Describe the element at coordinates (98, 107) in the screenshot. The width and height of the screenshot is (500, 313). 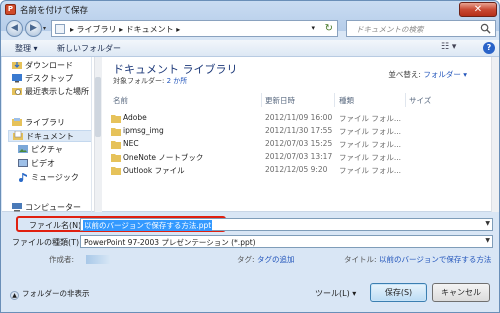
I see `navigation-pane-scroll-thumb` at that location.